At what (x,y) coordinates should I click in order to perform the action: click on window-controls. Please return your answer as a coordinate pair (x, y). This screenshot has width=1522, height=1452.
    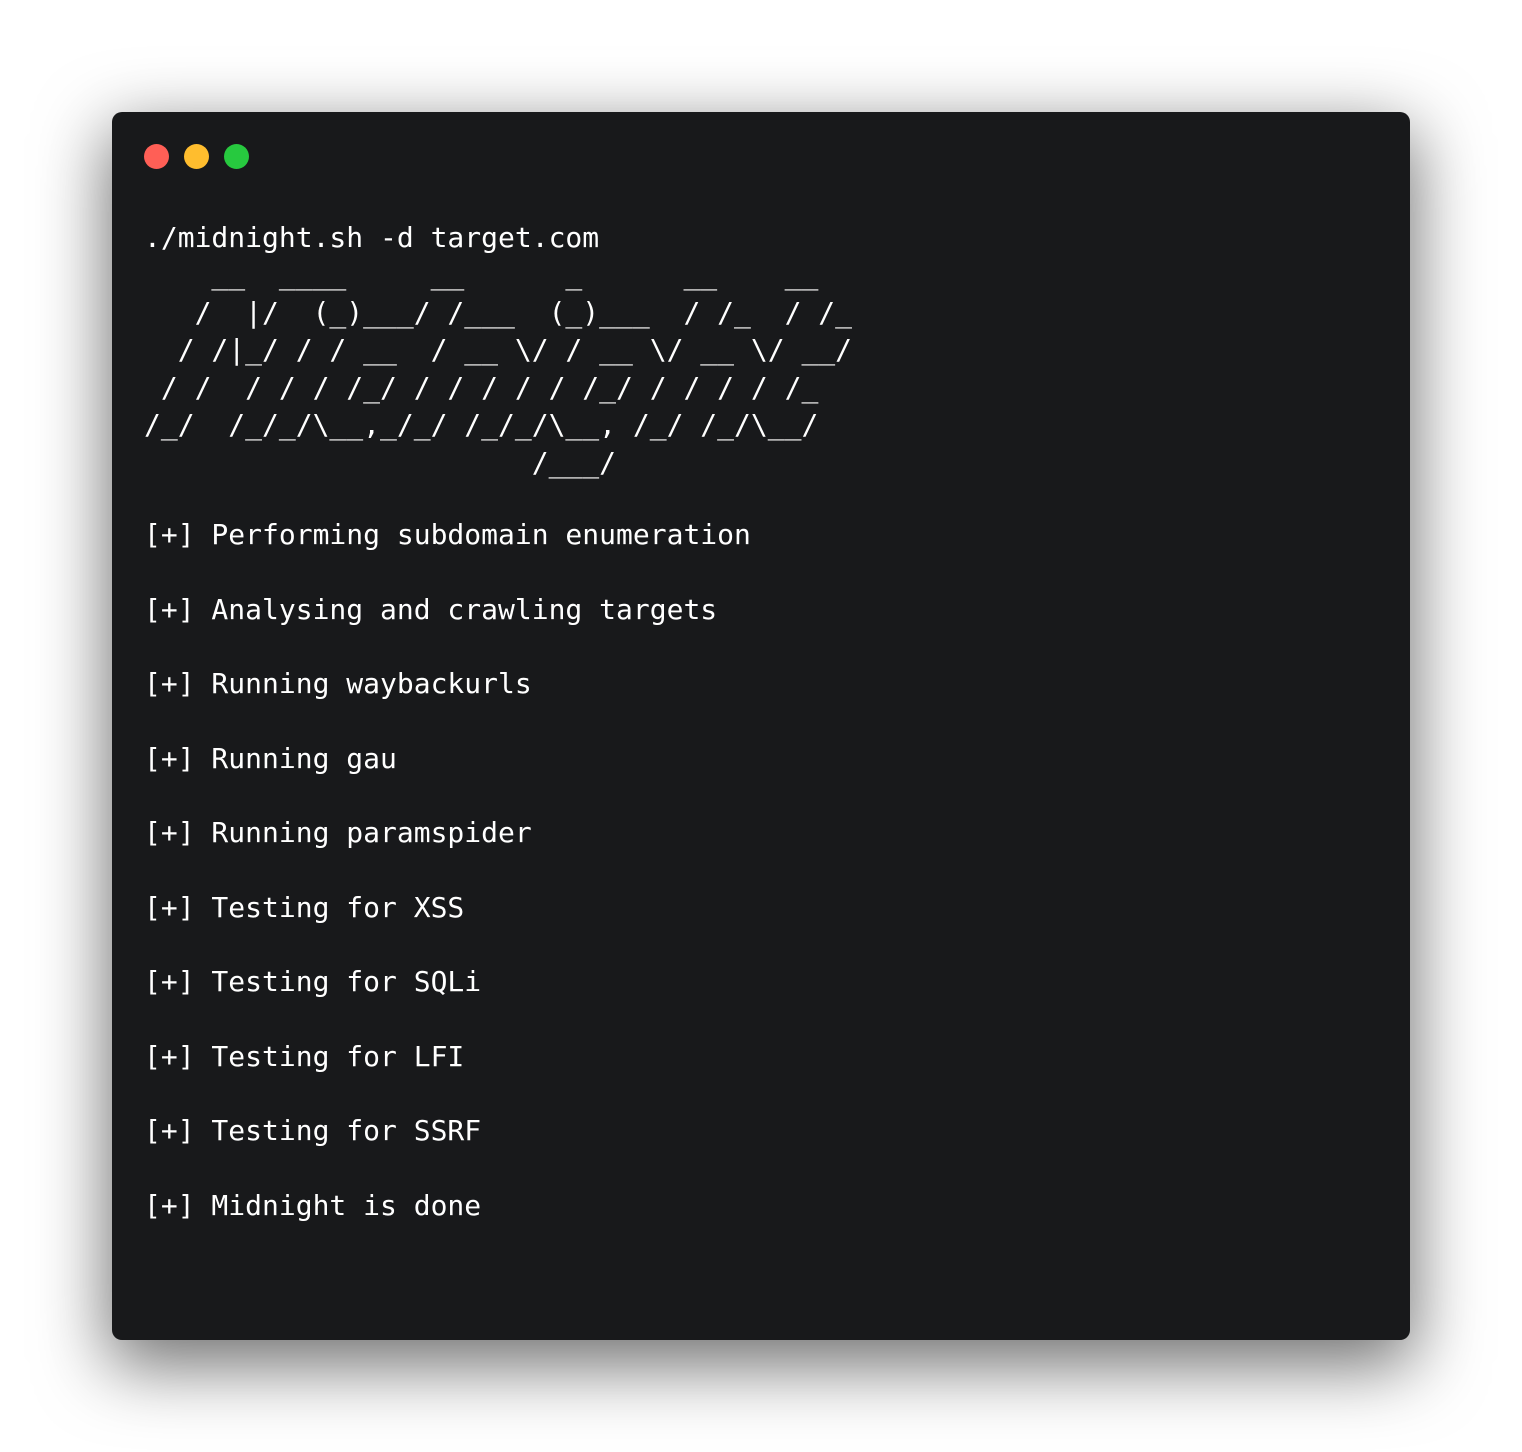
    Looking at the image, I should click on (761, 156).